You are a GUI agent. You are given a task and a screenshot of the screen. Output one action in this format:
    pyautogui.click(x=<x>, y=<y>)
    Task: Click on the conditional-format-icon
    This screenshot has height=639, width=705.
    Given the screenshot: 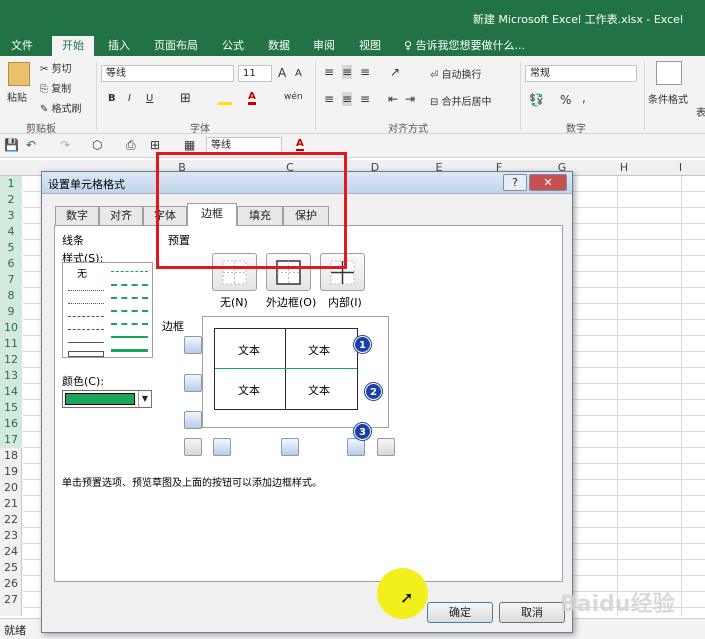 What is the action you would take?
    pyautogui.click(x=669, y=73)
    